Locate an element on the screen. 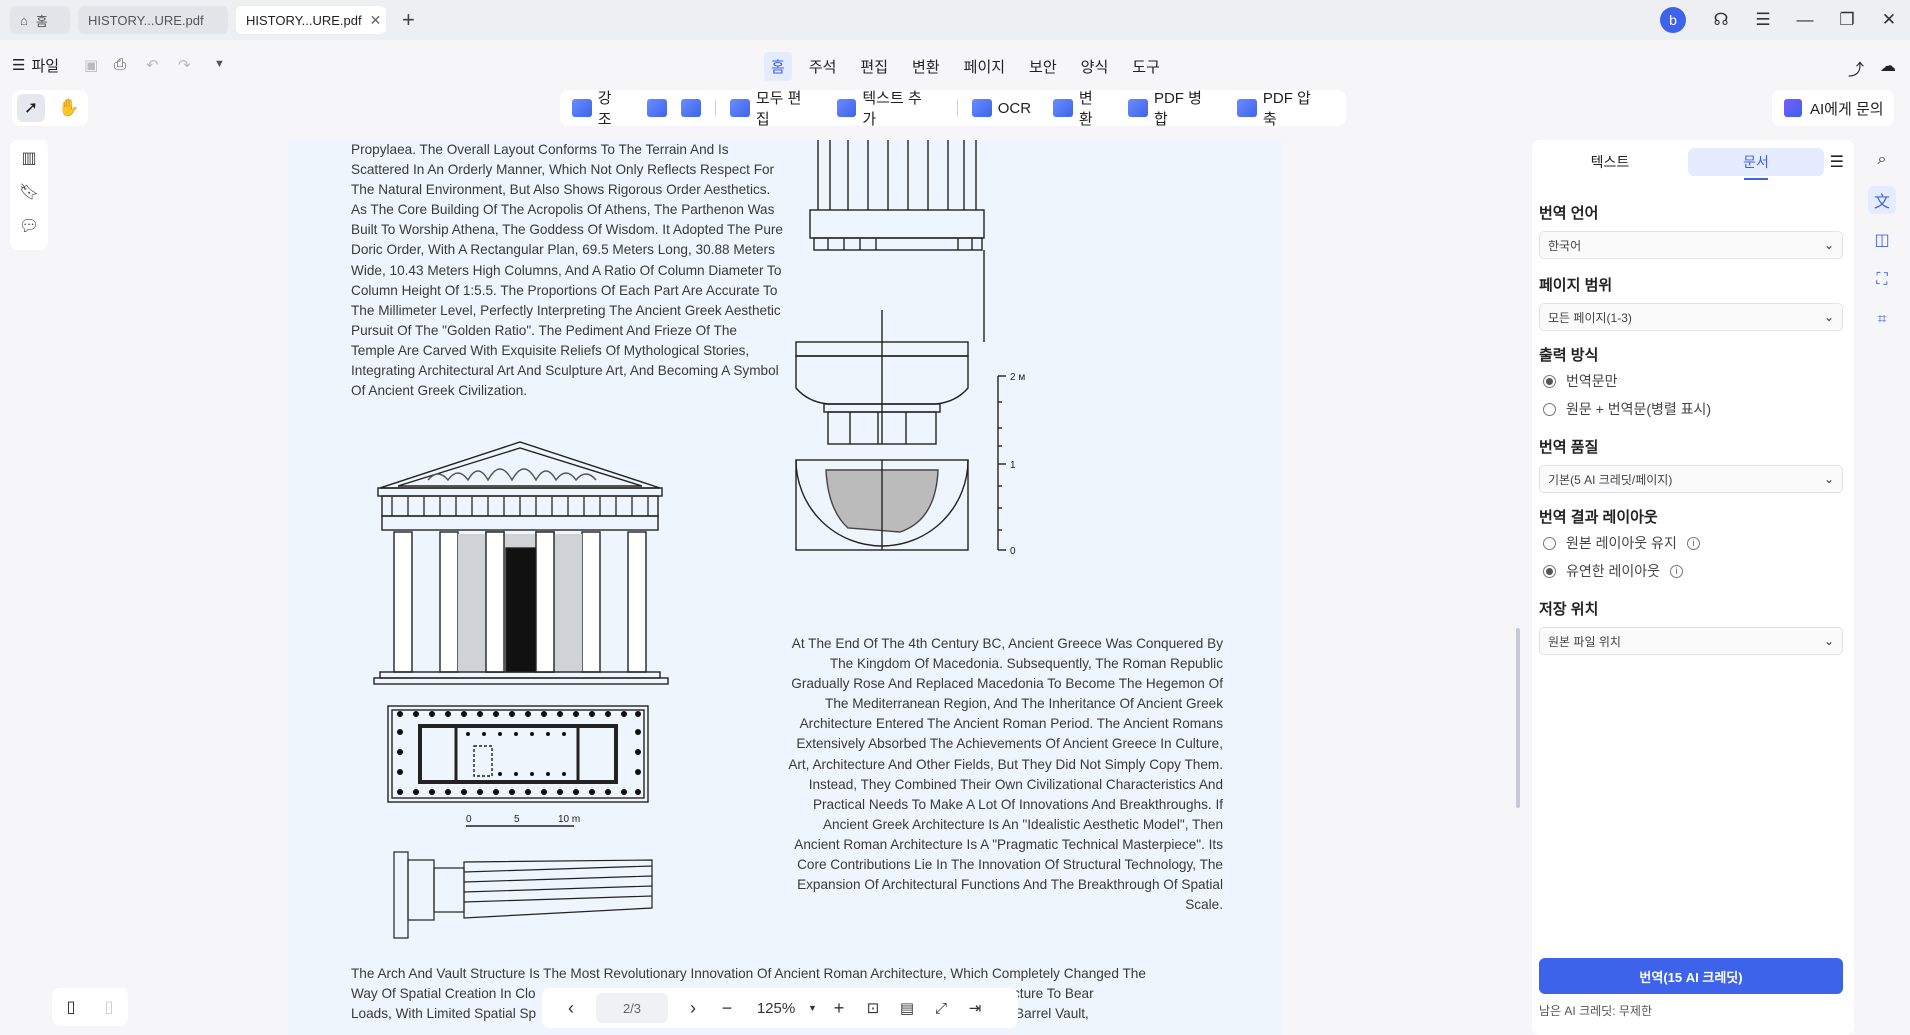 Image resolution: width=1910 pixels, height=1035 pixels. zoom-out-icon: − is located at coordinates (727, 1008).